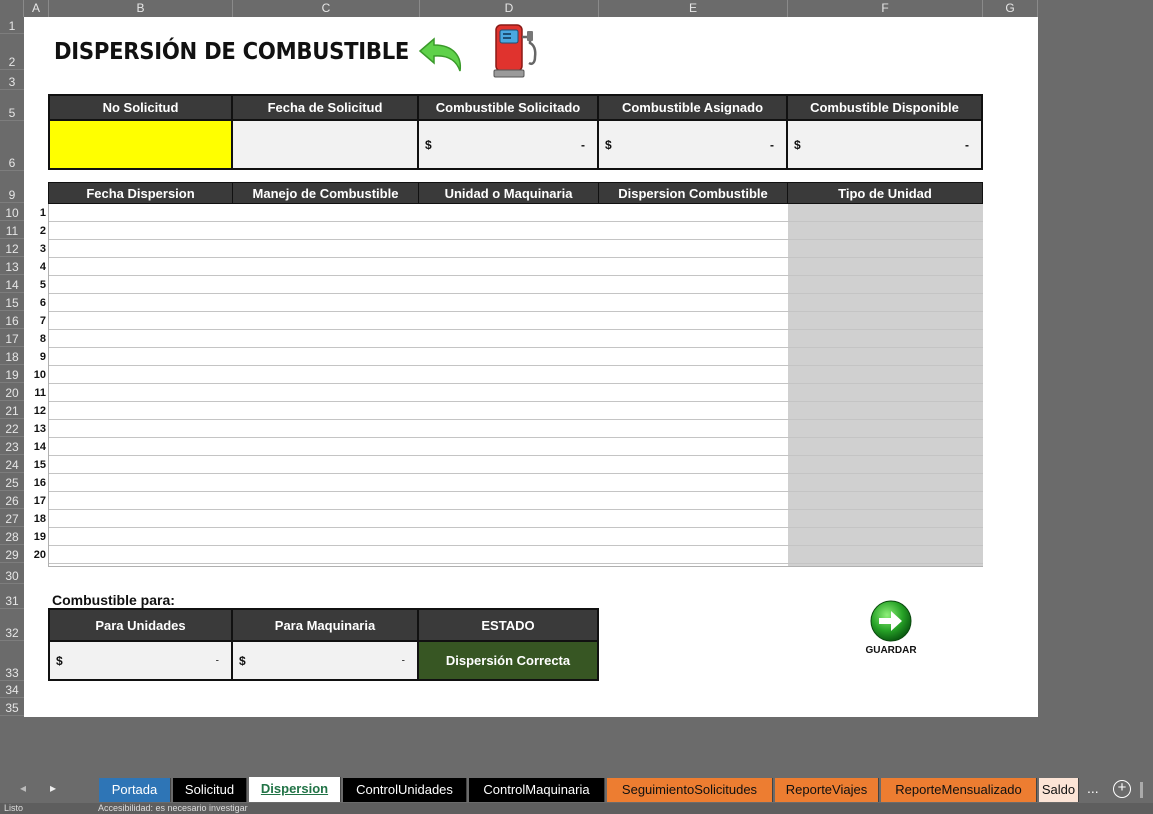 The width and height of the screenshot is (1153, 814). What do you see at coordinates (508, 193) in the screenshot?
I see `header-unidad-maquinaria: Unidad o Maquinaria` at bounding box center [508, 193].